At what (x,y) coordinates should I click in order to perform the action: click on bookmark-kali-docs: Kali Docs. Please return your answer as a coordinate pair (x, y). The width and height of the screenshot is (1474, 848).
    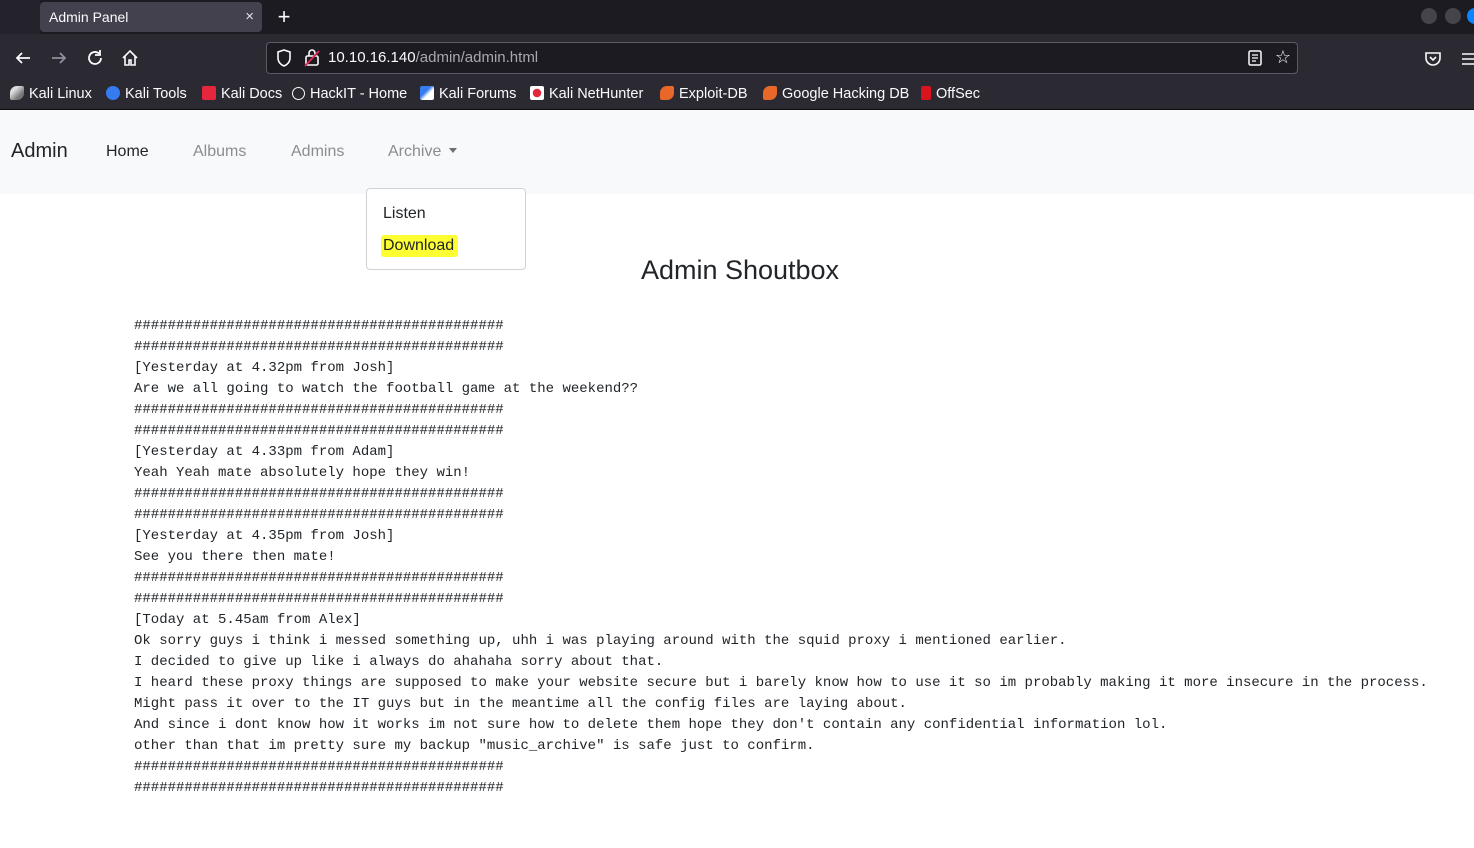
    Looking at the image, I should click on (242, 94).